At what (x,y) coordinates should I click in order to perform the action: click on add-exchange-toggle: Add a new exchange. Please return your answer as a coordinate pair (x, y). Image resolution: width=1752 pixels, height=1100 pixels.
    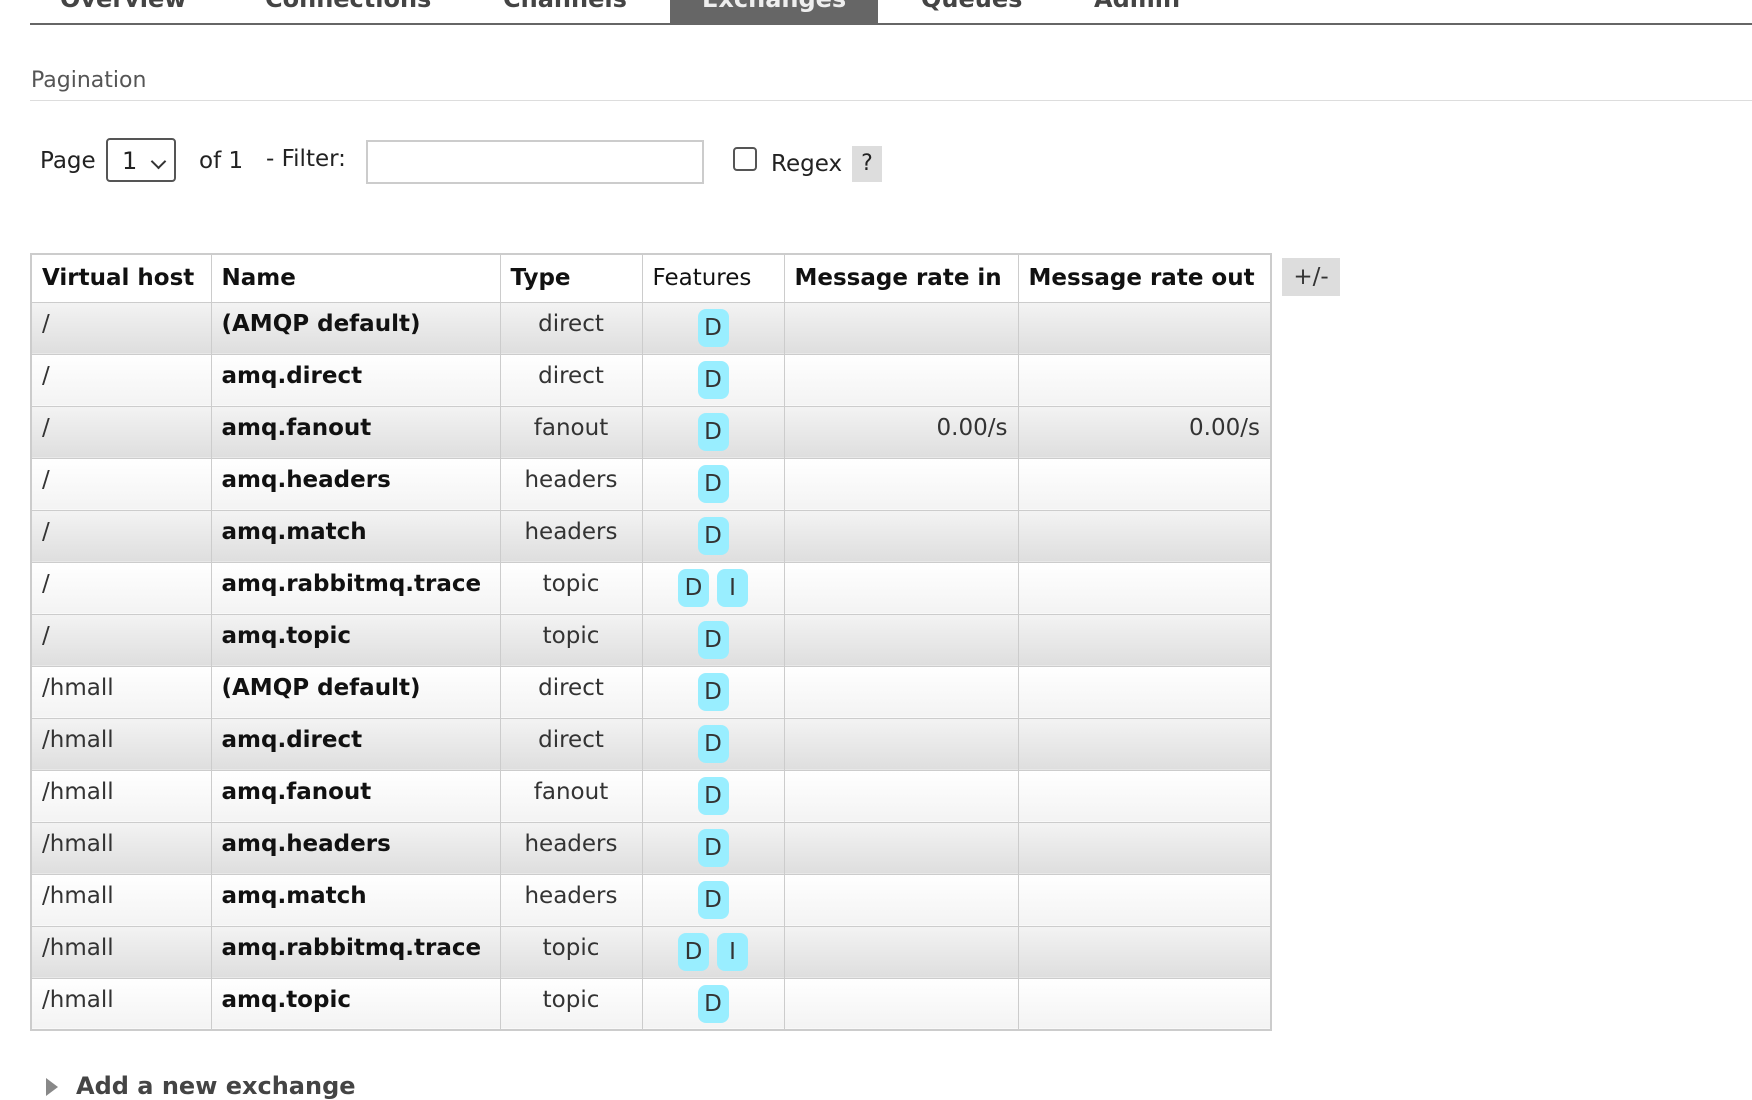
    Looking at the image, I should click on (201, 1086).